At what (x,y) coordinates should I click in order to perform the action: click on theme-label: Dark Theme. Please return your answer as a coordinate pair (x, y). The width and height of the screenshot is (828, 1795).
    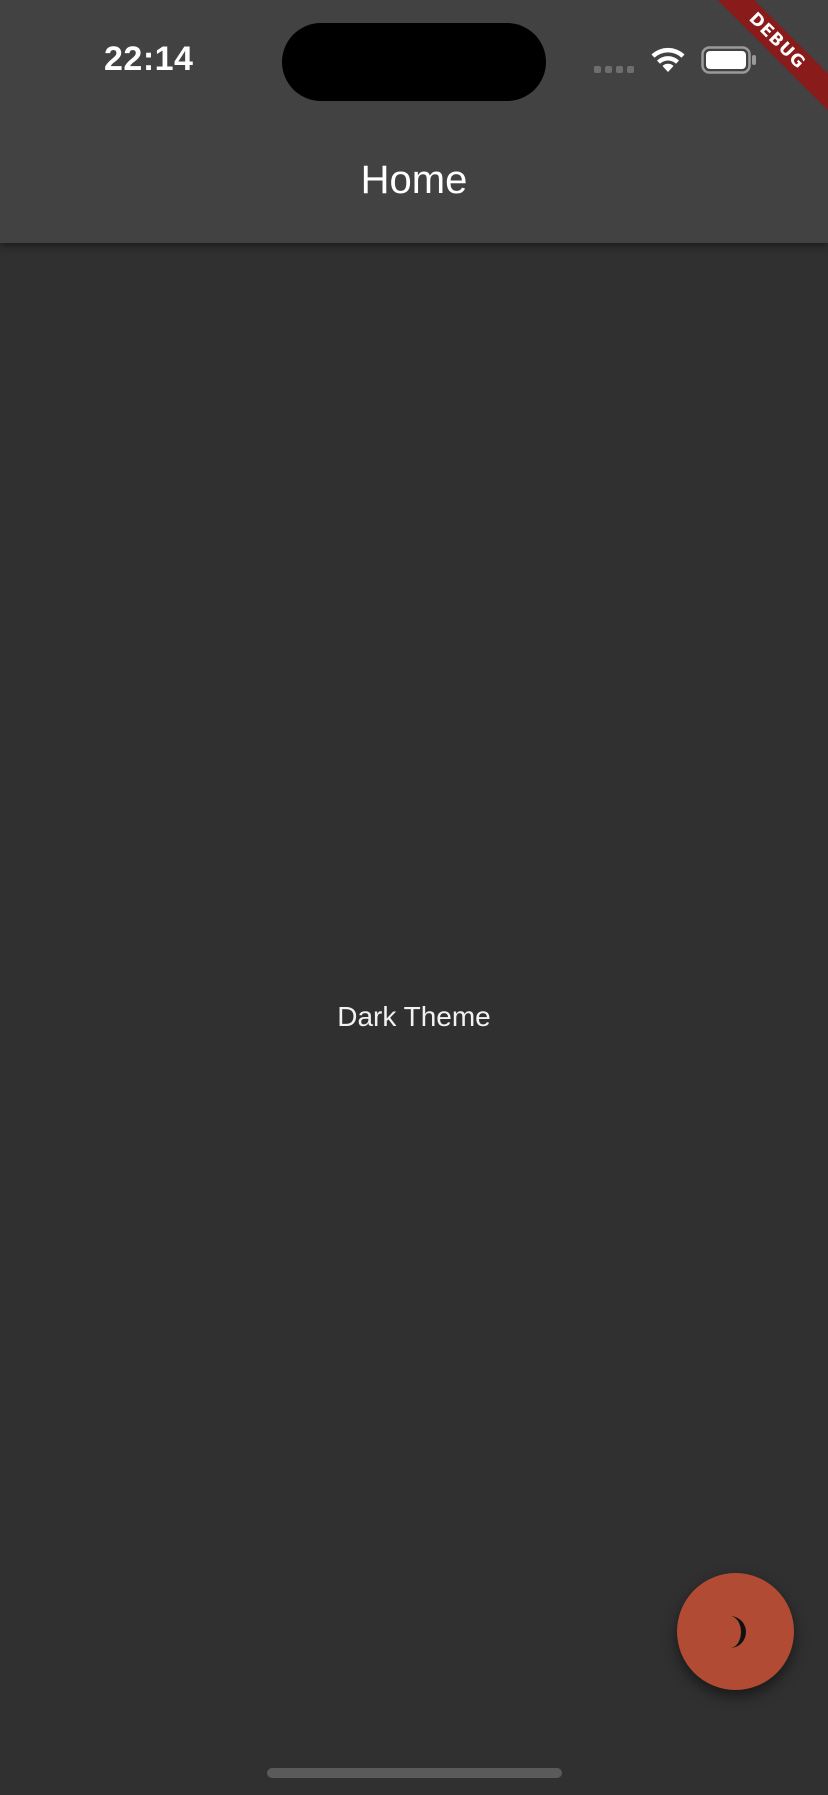
    Looking at the image, I should click on (414, 1016).